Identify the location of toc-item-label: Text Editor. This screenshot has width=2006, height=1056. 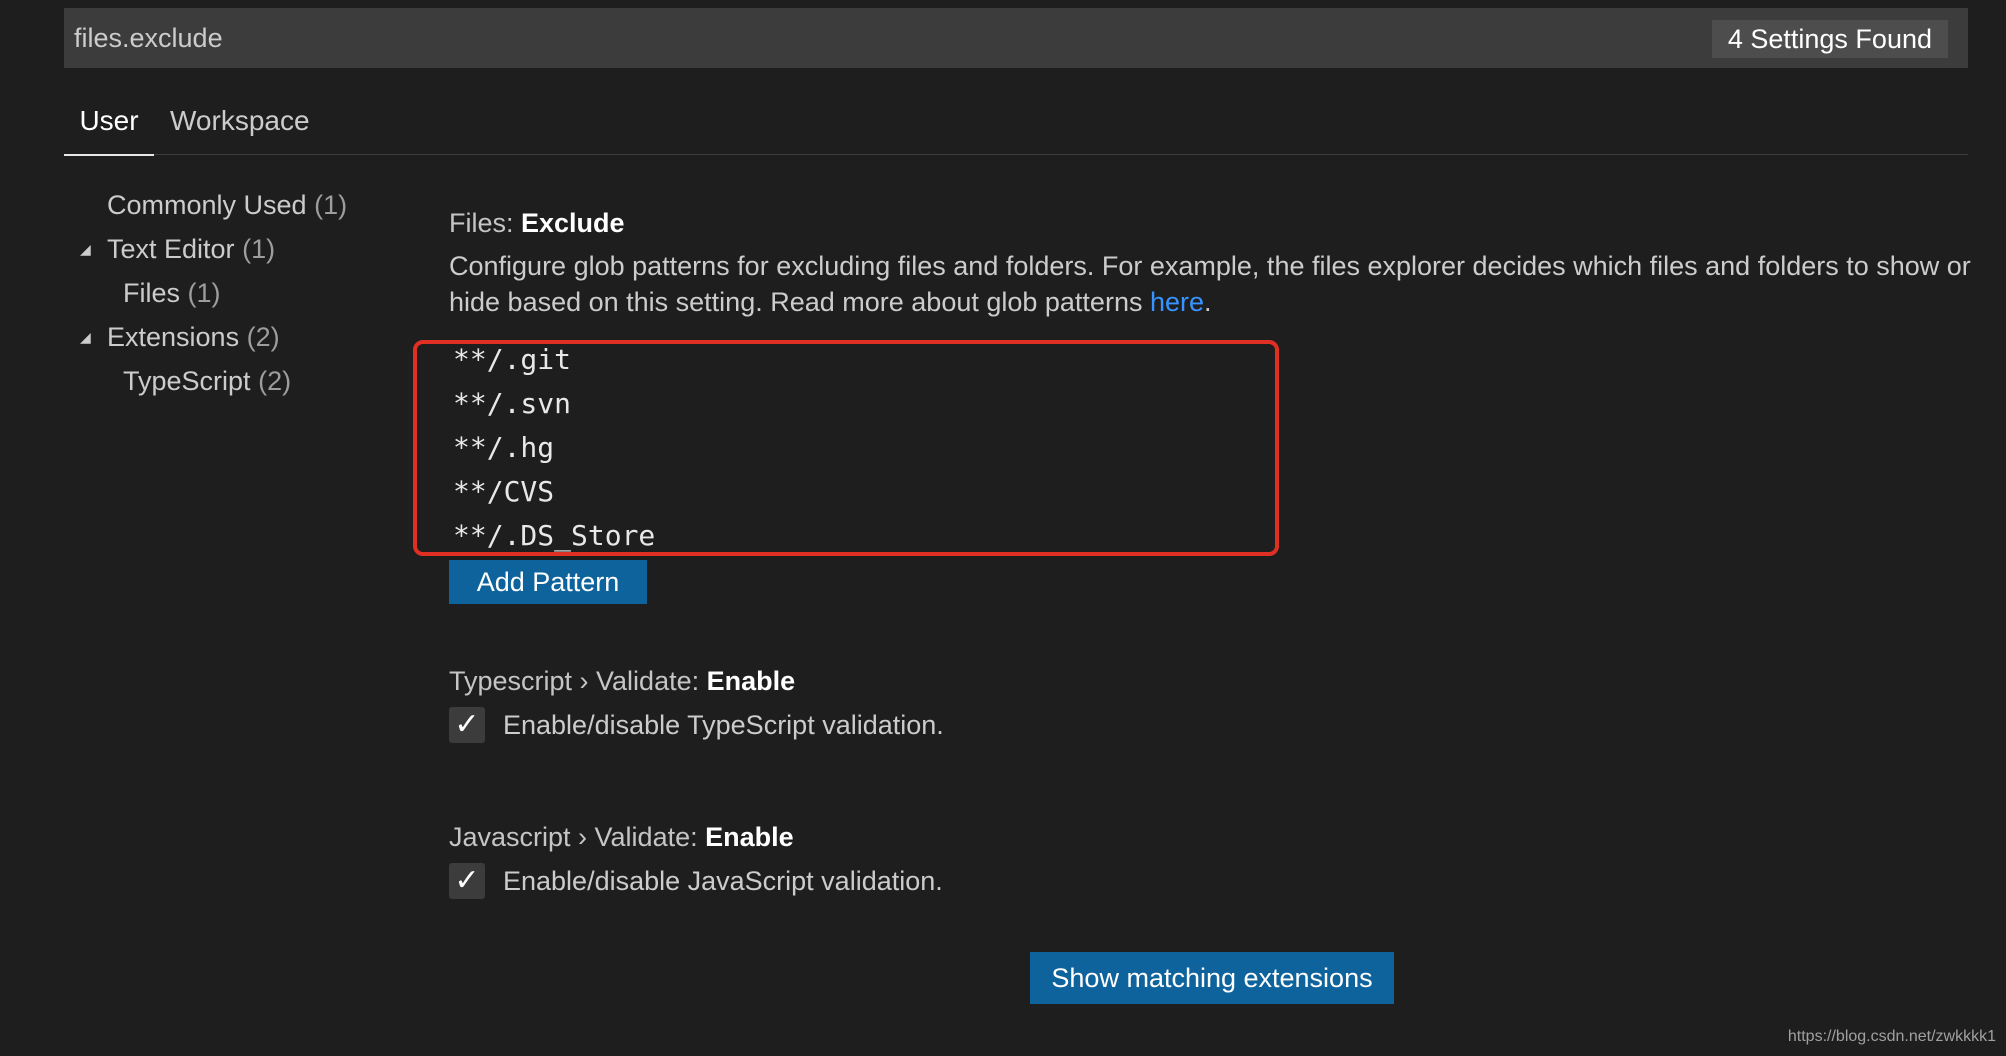
(171, 249).